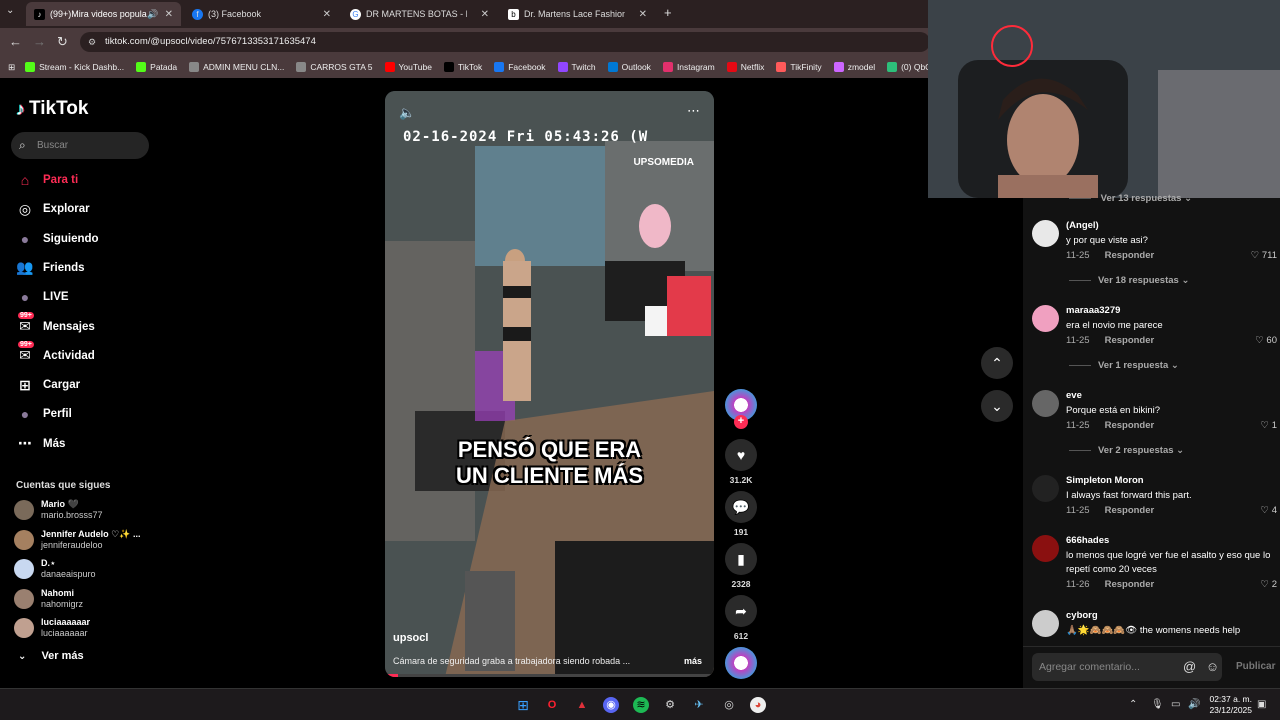 This screenshot has width=1280, height=720. Describe the element at coordinates (741, 663) in the screenshot. I see `sound-disc-button` at that location.